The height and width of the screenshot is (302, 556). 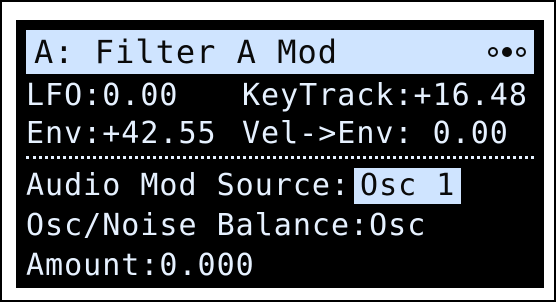 What do you see at coordinates (102, 96) in the screenshot?
I see `lfo-param: LFO:0.00` at bounding box center [102, 96].